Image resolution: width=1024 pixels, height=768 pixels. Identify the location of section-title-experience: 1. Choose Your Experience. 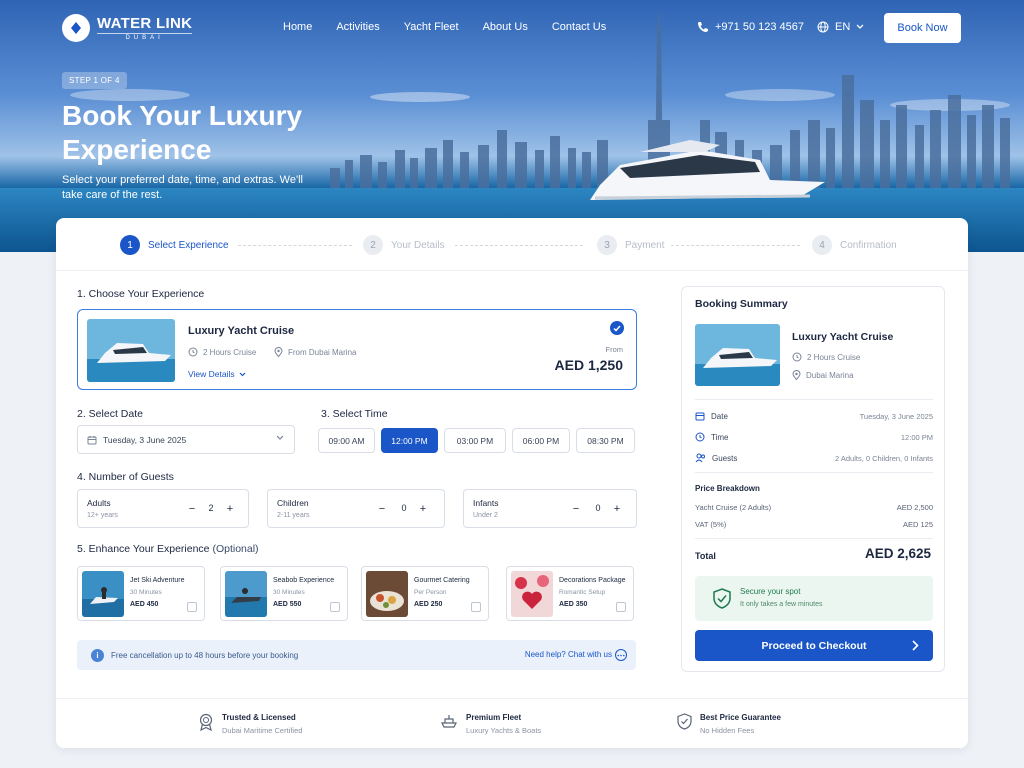
(141, 294).